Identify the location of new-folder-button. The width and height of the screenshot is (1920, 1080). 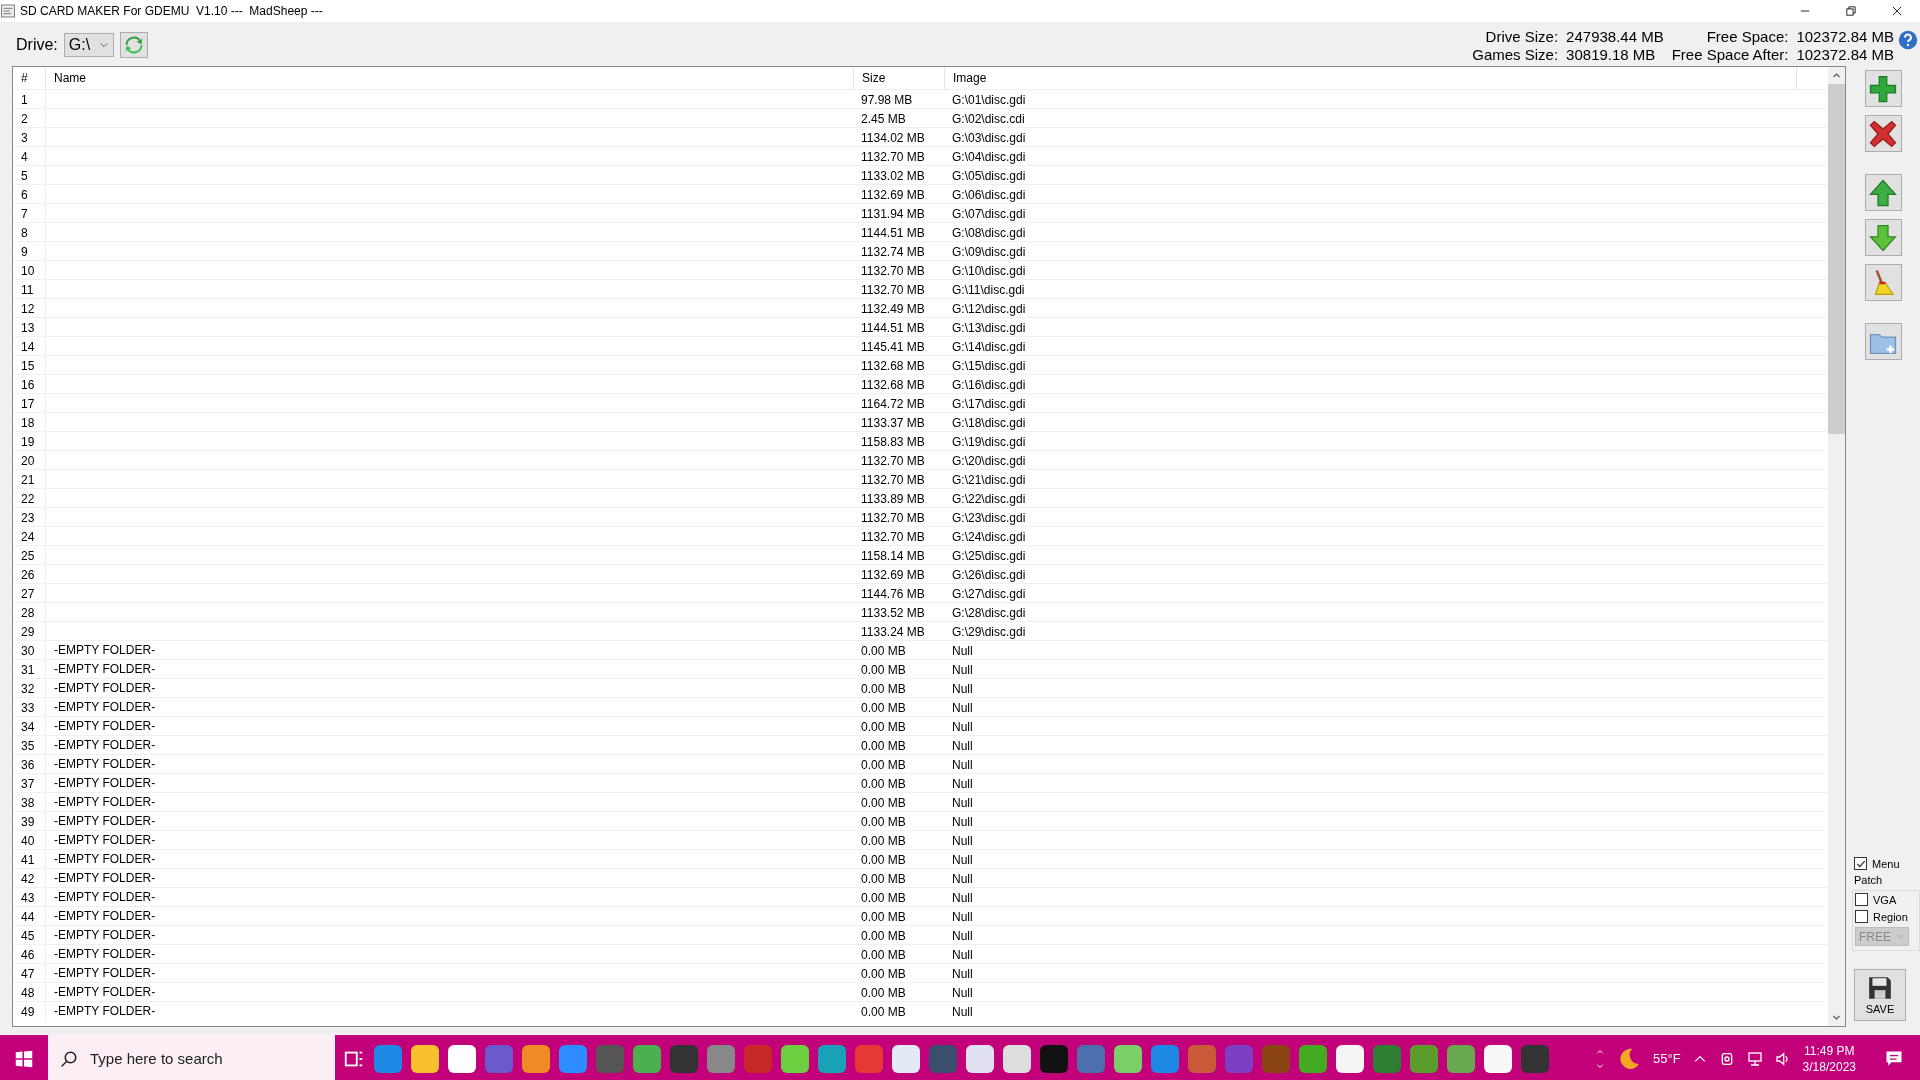
(1883, 341).